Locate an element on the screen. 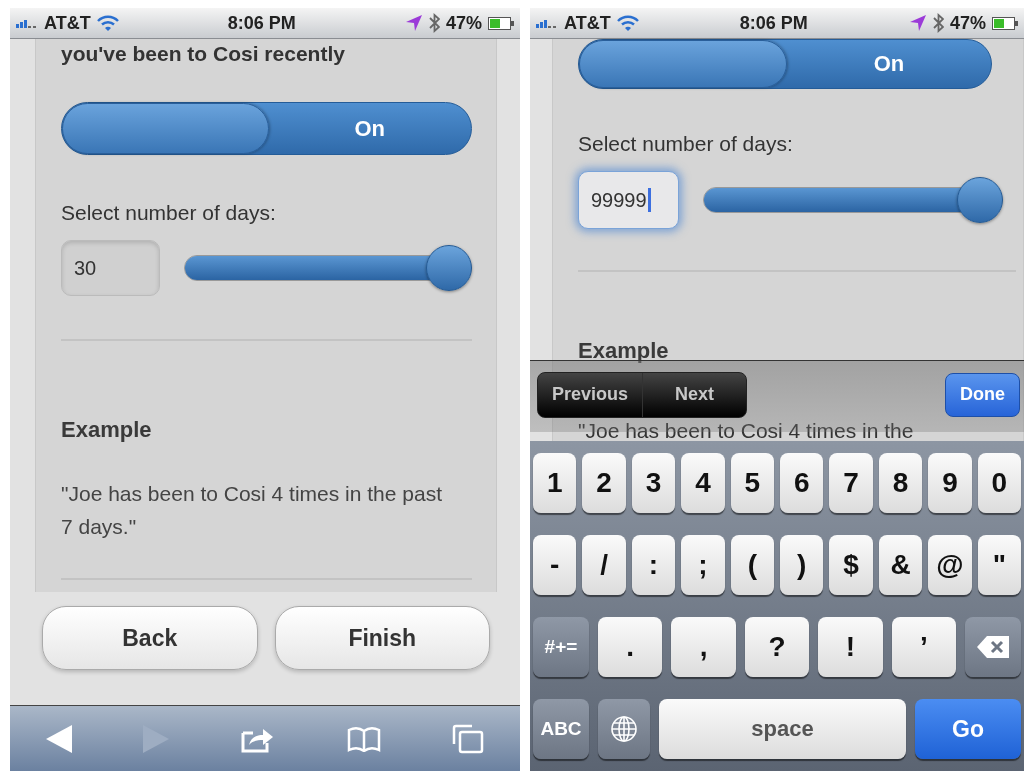  keyboard-key: , is located at coordinates (703, 647).